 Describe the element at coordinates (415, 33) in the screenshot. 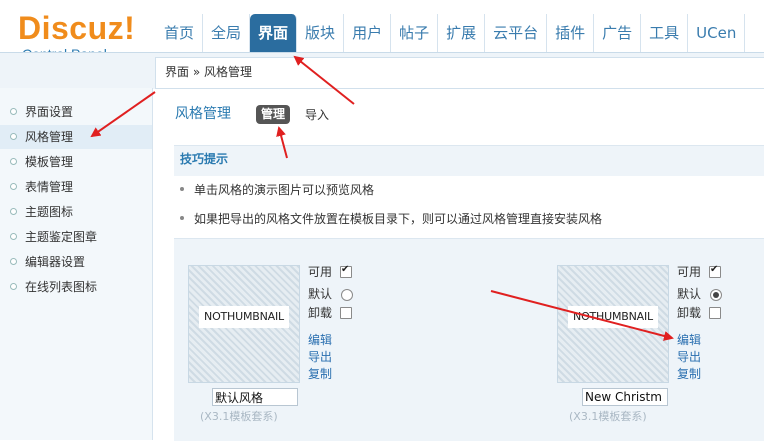

I see `nav-item-posts: 帖子` at that location.